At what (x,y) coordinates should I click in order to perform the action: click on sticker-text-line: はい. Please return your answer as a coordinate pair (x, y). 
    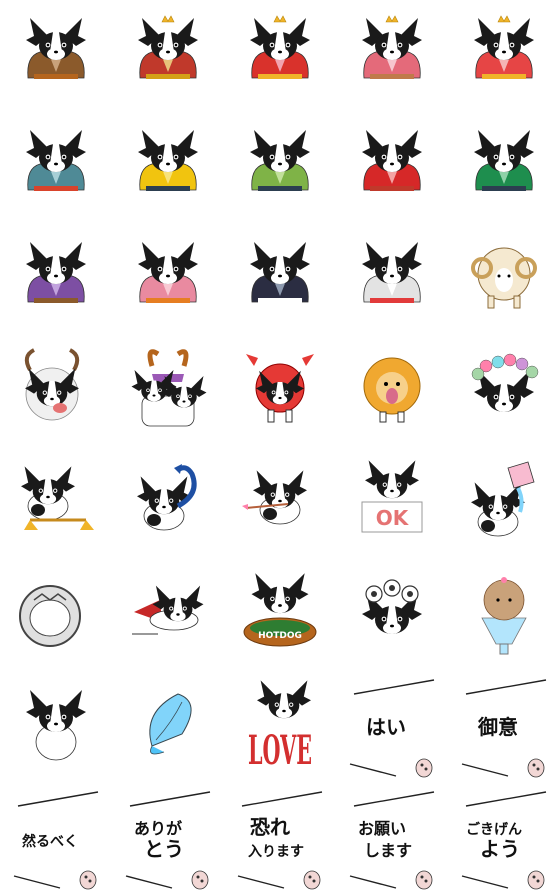
    Looking at the image, I should click on (386, 727).